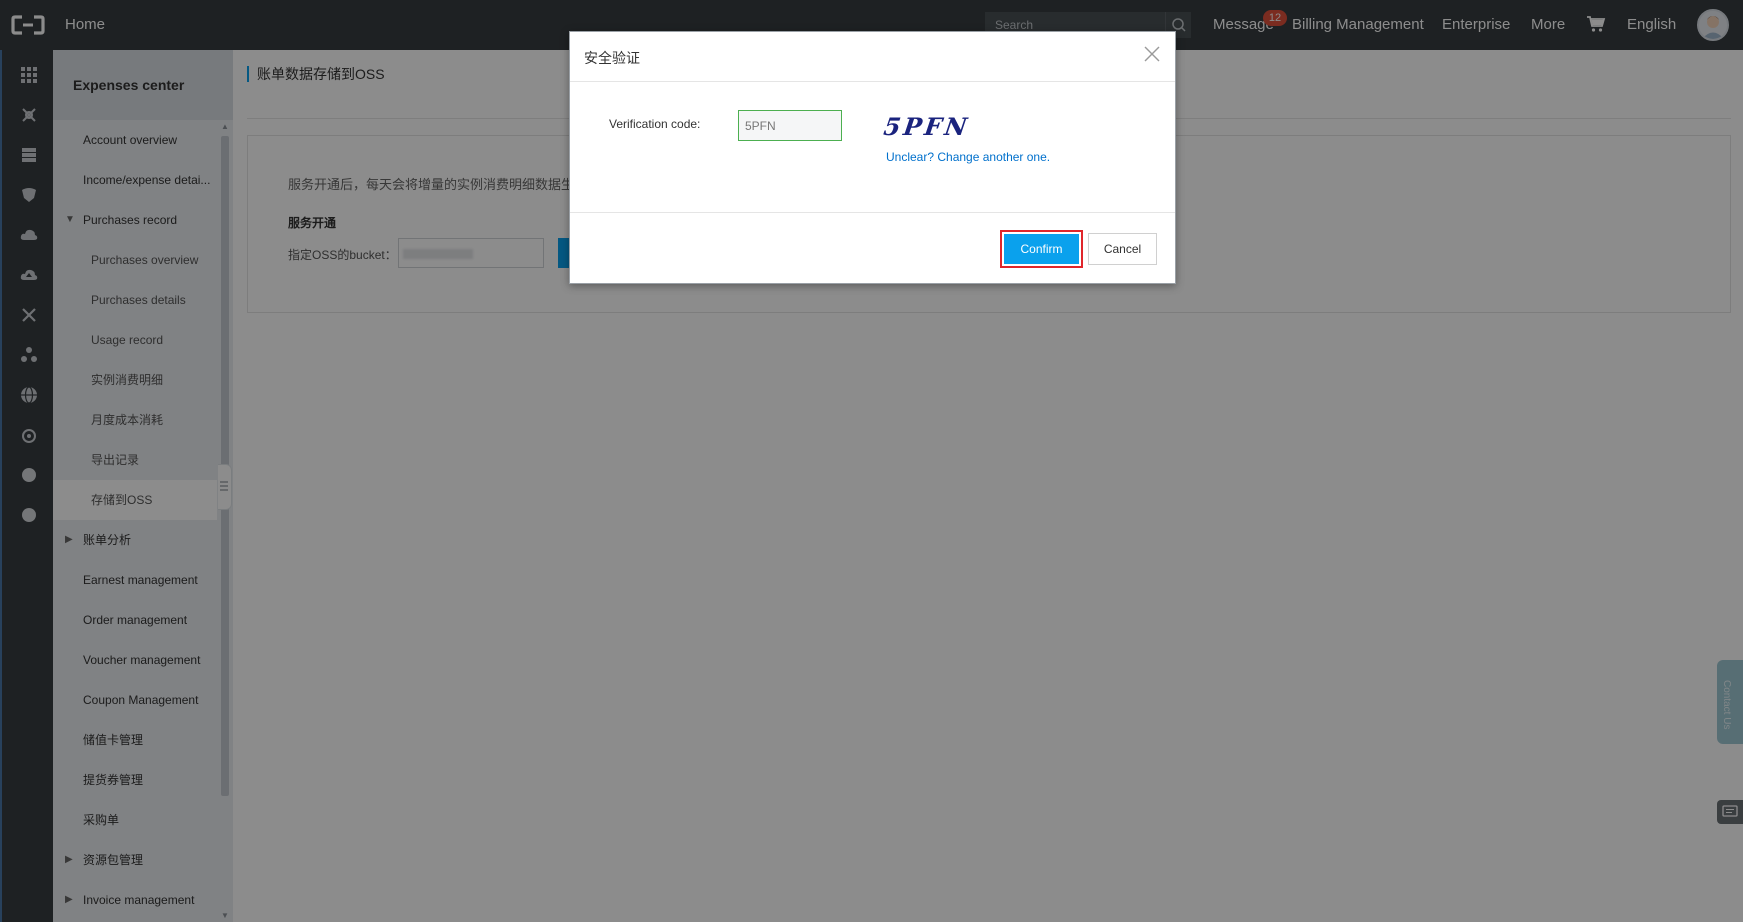  I want to click on verification-code-input, so click(790, 125).